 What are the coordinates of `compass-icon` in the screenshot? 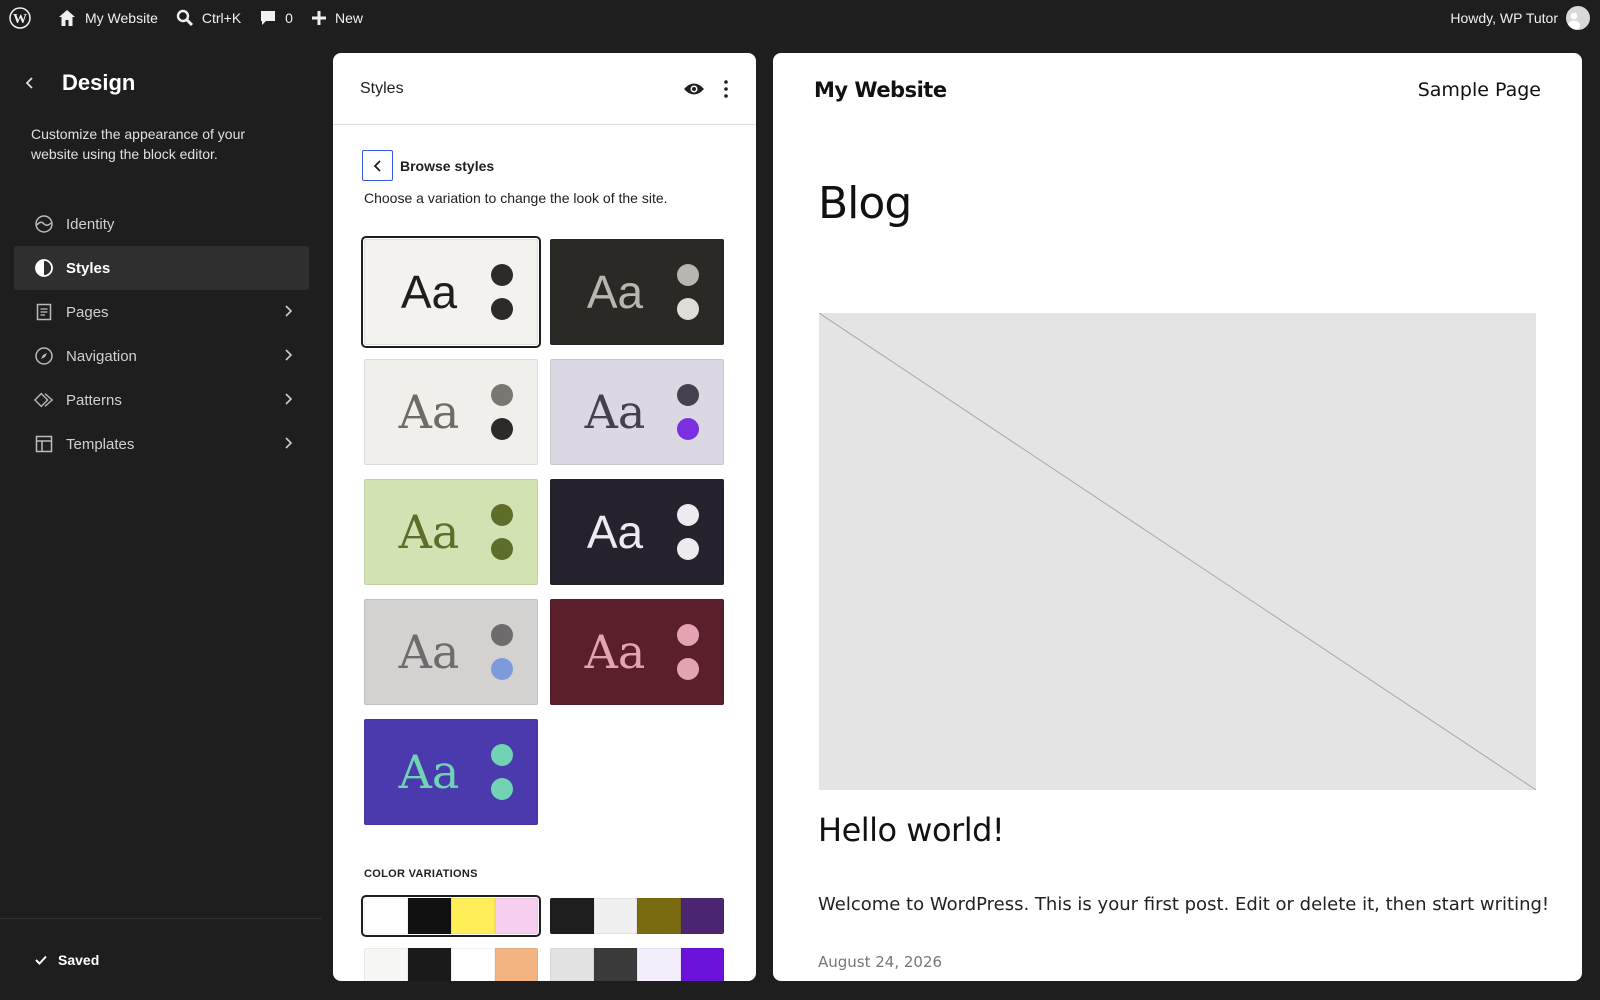 It's located at (44, 356).